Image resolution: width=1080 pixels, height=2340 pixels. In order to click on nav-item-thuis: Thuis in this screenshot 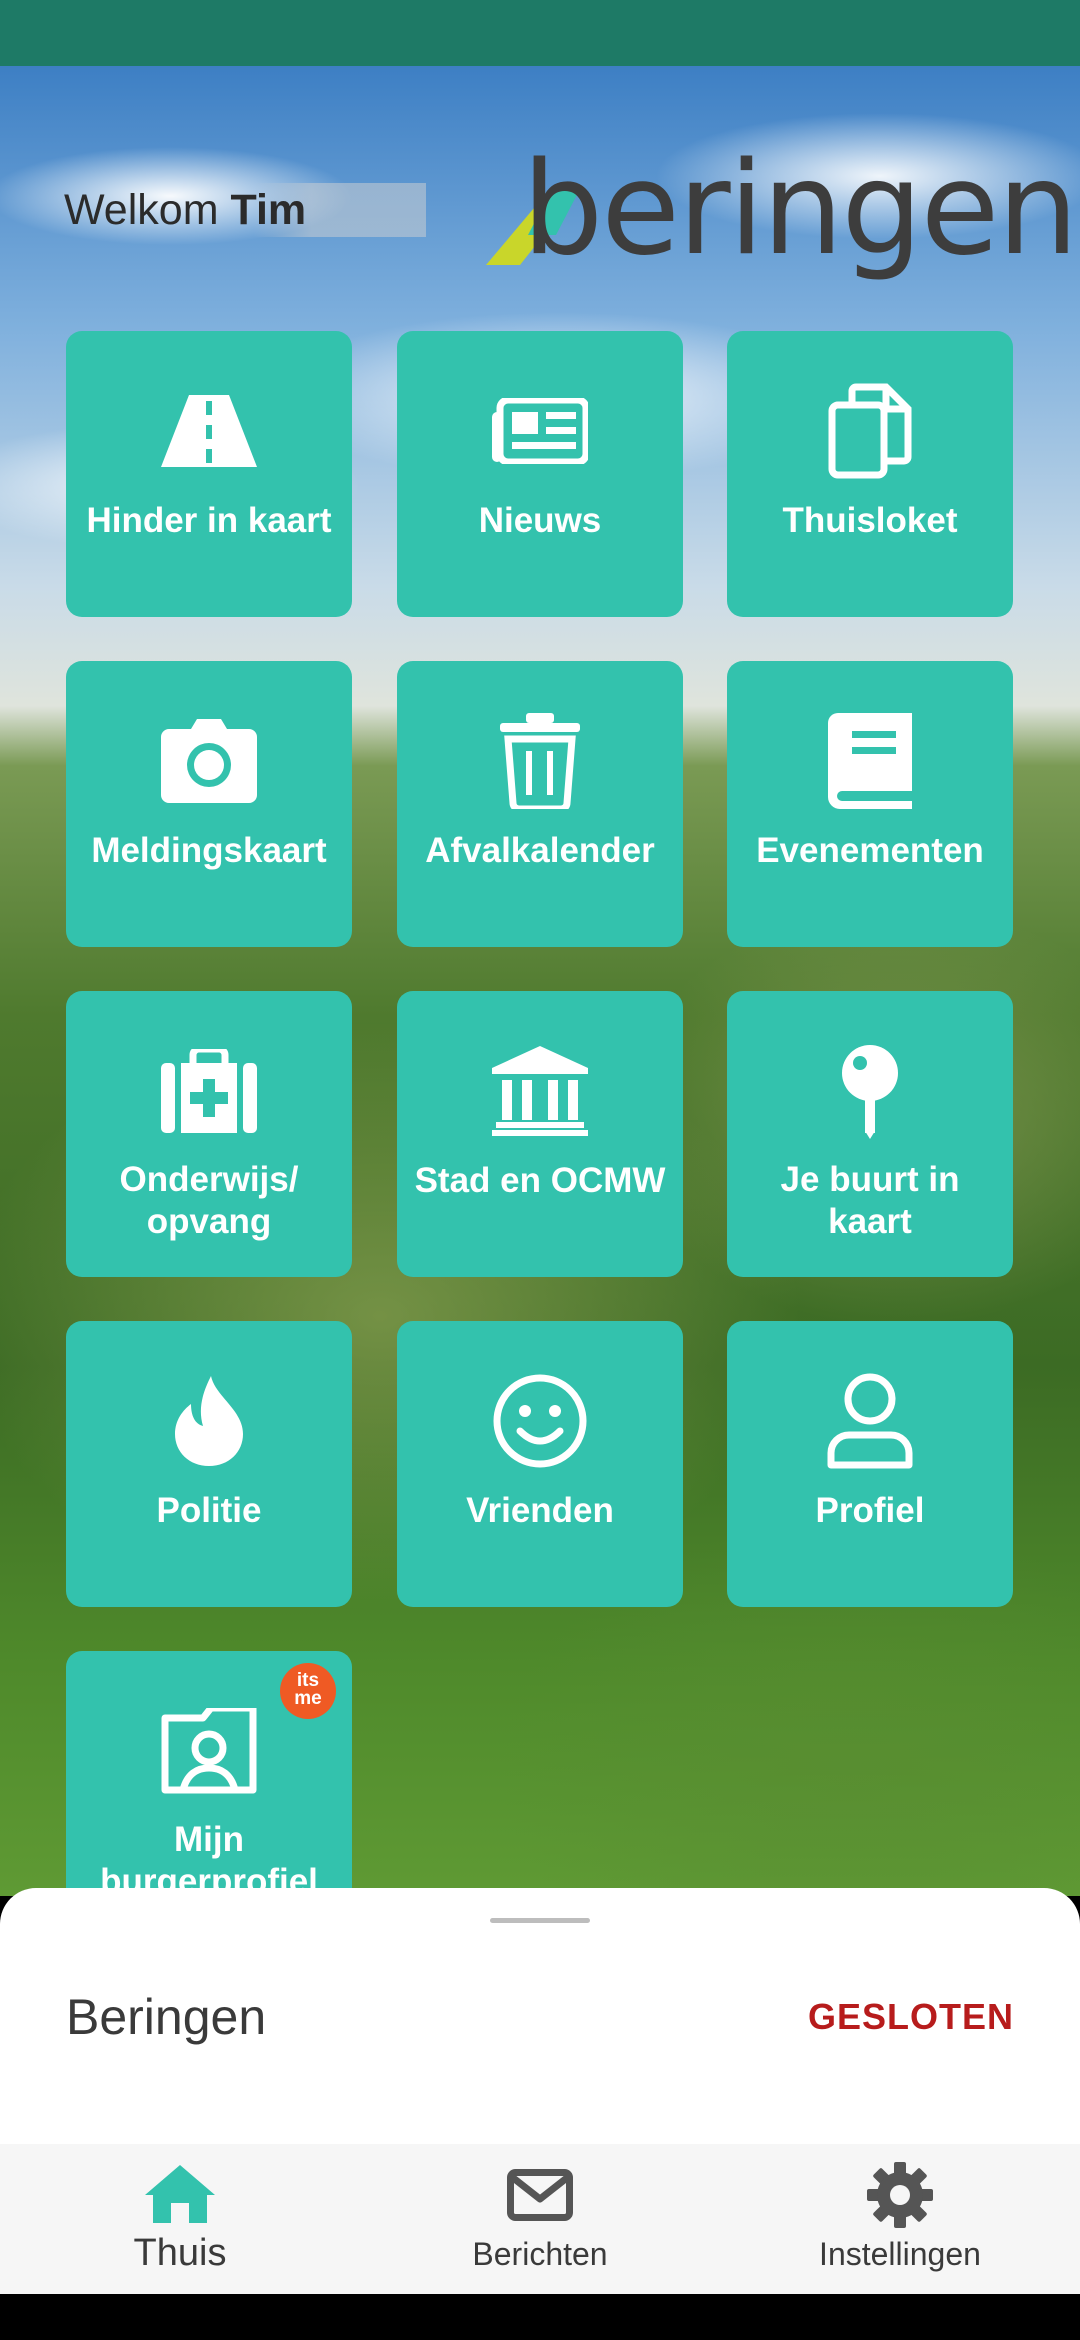, I will do `click(180, 2219)`.